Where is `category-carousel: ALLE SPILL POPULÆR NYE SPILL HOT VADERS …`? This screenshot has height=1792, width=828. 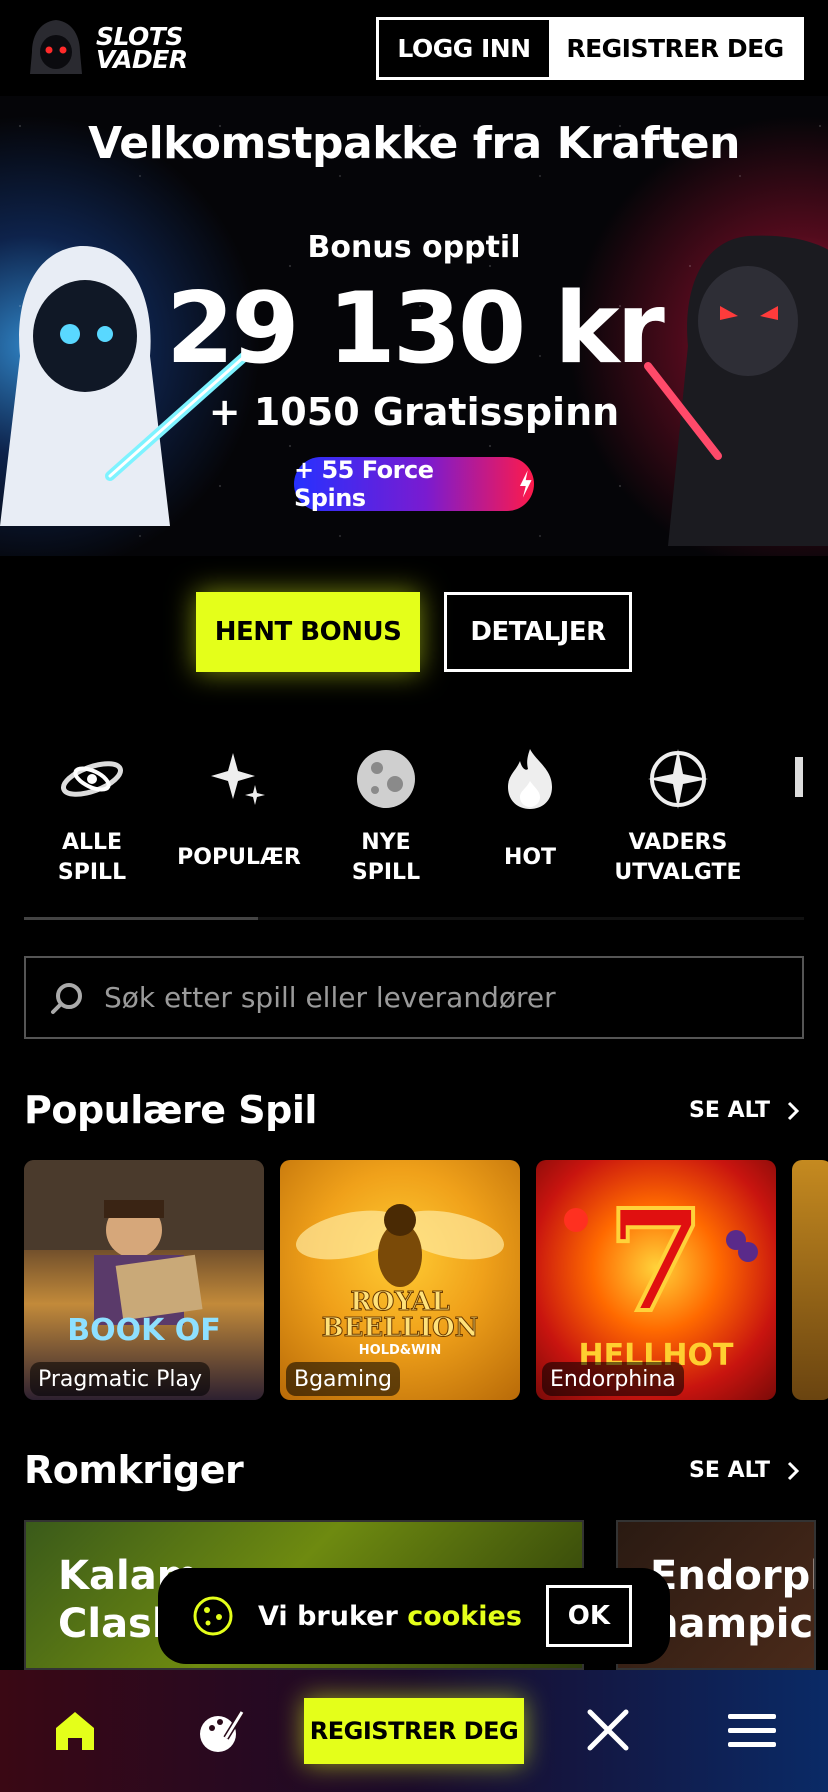
category-carousel: ALLE SPILL POPULÆR NYE SPILL HOT VADERS … is located at coordinates (414, 829).